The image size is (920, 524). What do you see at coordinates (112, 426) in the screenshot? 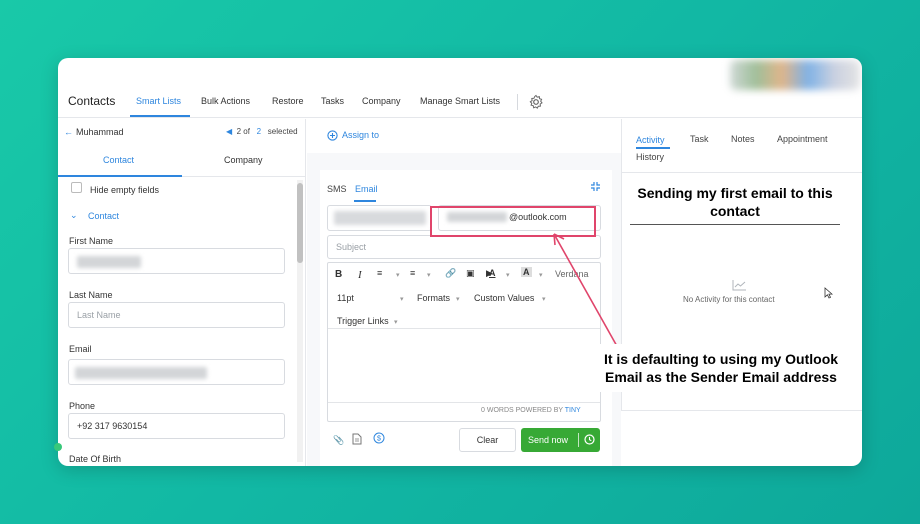
I see `phone-value: +92 317 9630154` at bounding box center [112, 426].